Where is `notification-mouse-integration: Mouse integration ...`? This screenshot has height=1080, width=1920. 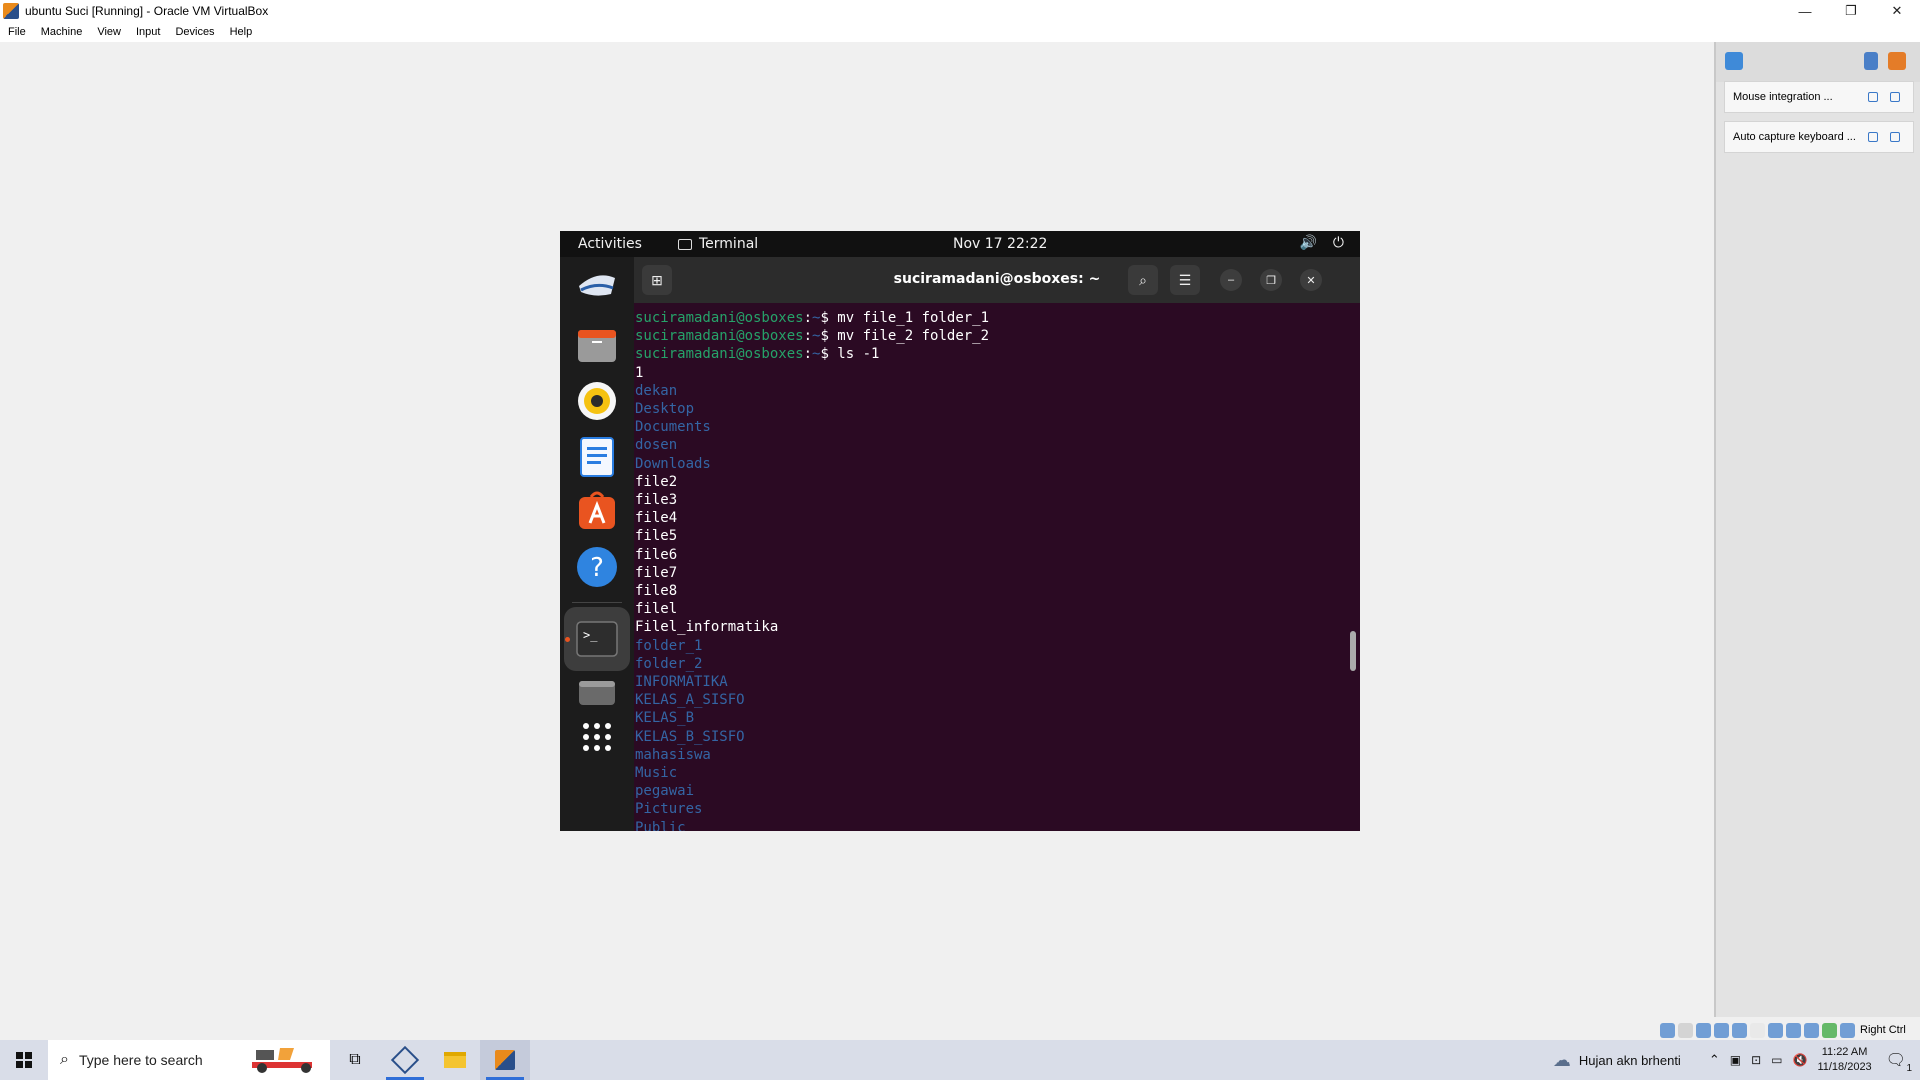 notification-mouse-integration: Mouse integration ... is located at coordinates (1819, 97).